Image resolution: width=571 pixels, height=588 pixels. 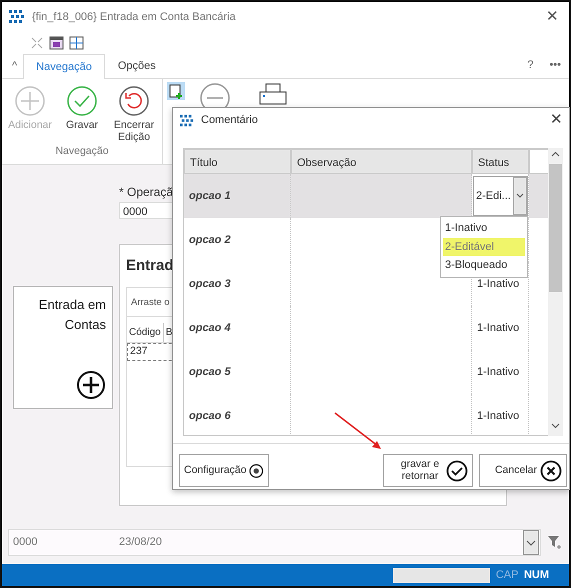 I want to click on table-cell-text: opcao 5, so click(x=210, y=372).